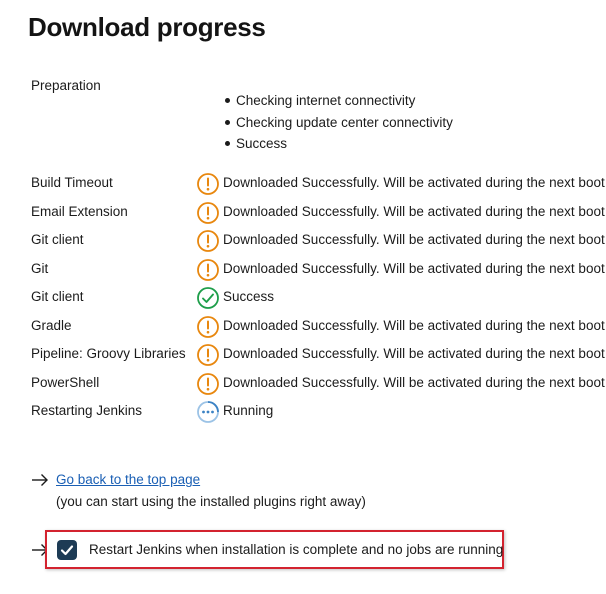 This screenshot has height=594, width=606. What do you see at coordinates (337, 146) in the screenshot?
I see `preparation-step: Success` at bounding box center [337, 146].